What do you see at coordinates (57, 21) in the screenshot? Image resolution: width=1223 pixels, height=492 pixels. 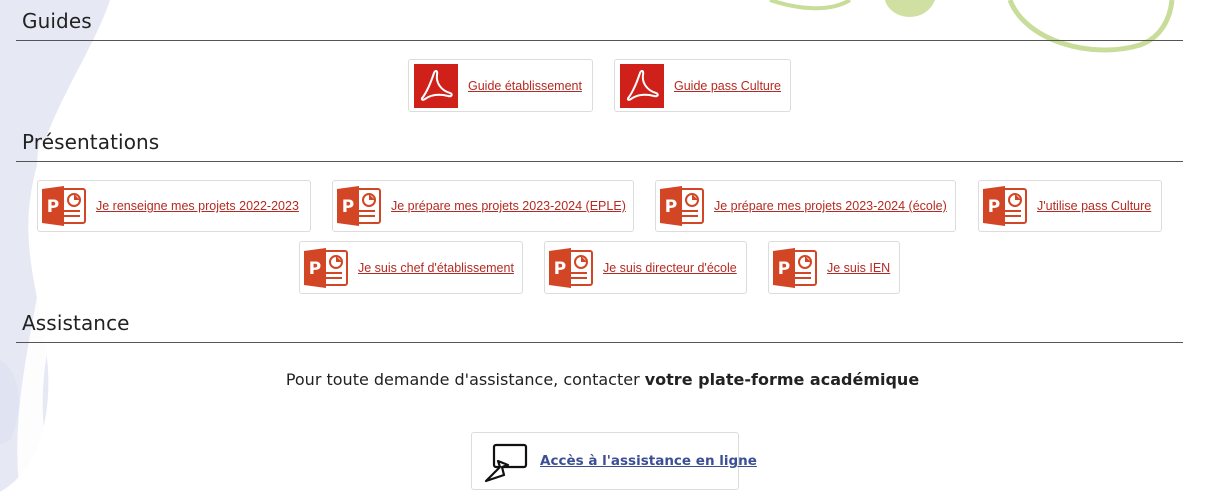 I see `section-title-guides: Guides` at bounding box center [57, 21].